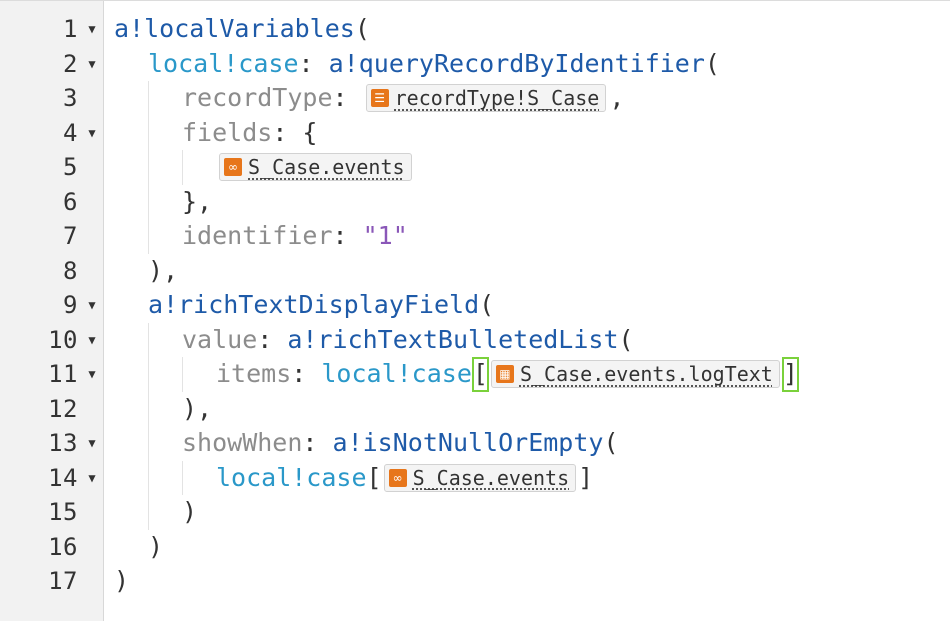 This screenshot has height=621, width=950. I want to click on parameter-key: fields, so click(227, 132).